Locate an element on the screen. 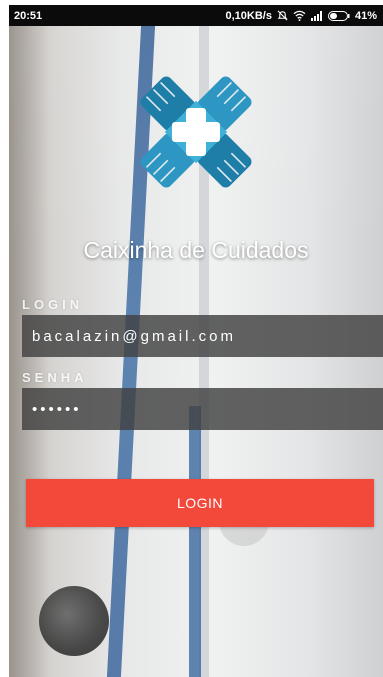  network-speed: 0,10KB/s is located at coordinates (248, 15).